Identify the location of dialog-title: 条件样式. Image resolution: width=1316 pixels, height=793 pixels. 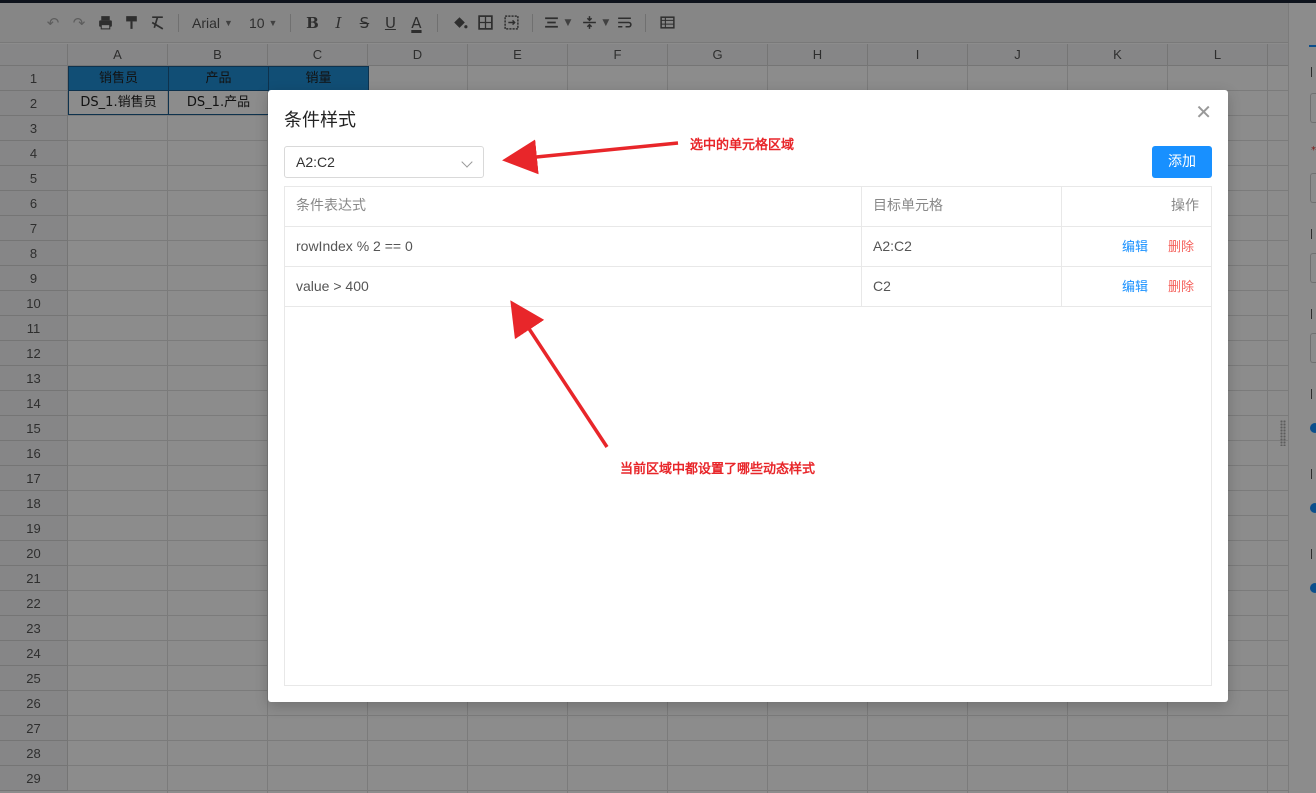
(320, 120).